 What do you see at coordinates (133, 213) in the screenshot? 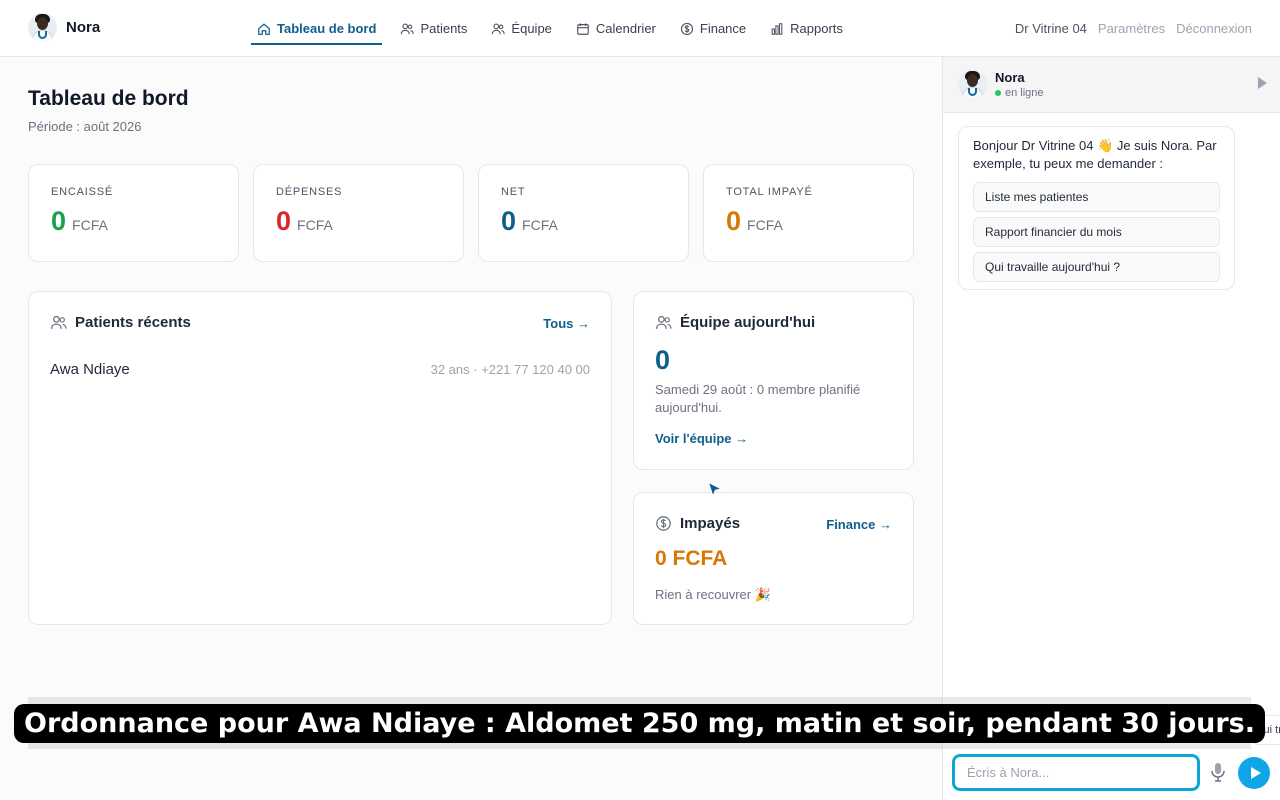
I see `stat-card-encaisse: ENCAISSÉ 0 FCFA` at bounding box center [133, 213].